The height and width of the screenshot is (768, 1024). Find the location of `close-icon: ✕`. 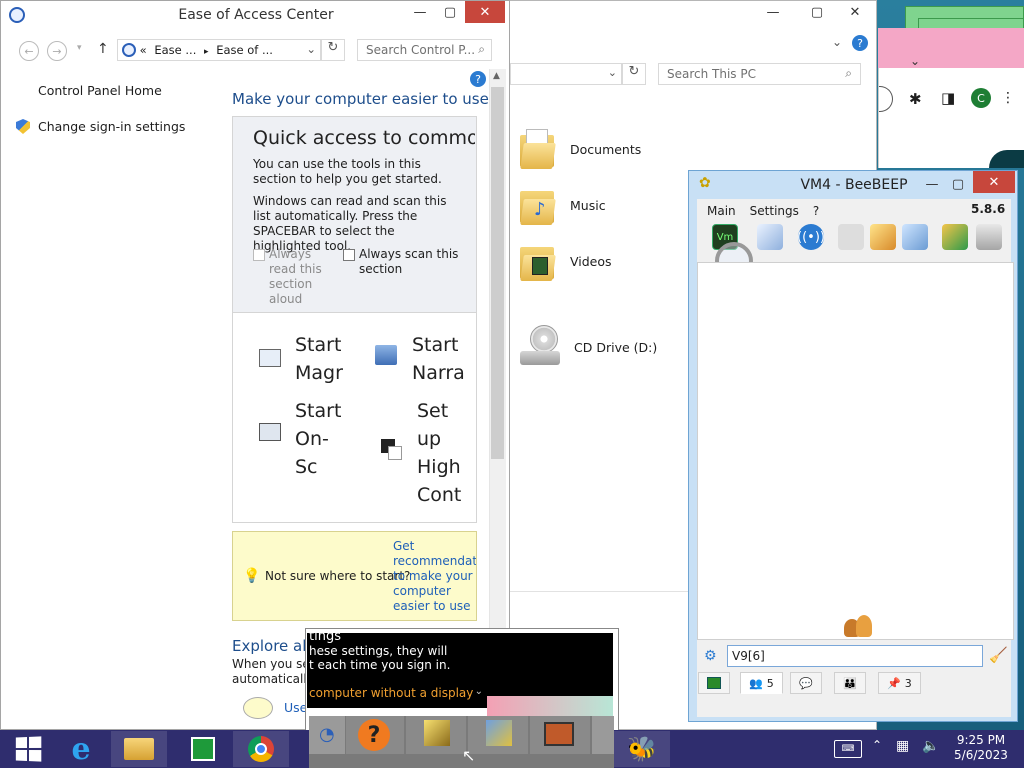

close-icon: ✕ is located at coordinates (855, 12).